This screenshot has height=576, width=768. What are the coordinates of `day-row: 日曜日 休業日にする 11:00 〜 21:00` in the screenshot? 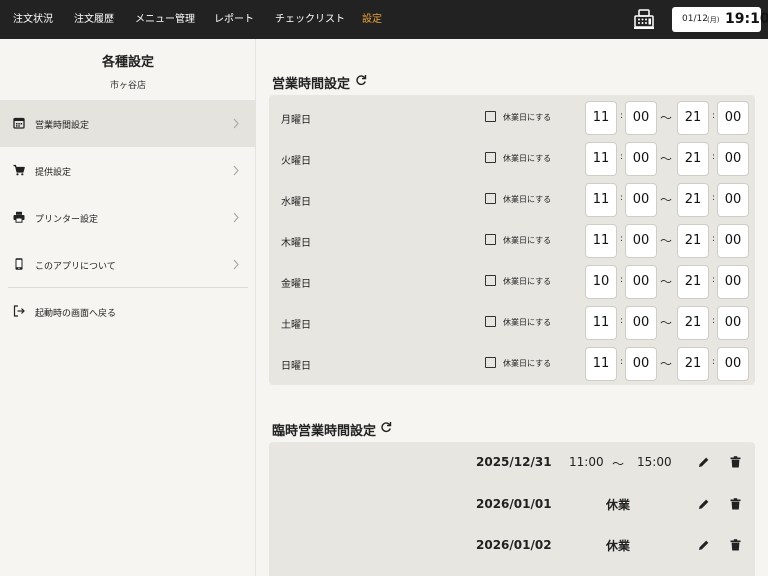 It's located at (512, 363).